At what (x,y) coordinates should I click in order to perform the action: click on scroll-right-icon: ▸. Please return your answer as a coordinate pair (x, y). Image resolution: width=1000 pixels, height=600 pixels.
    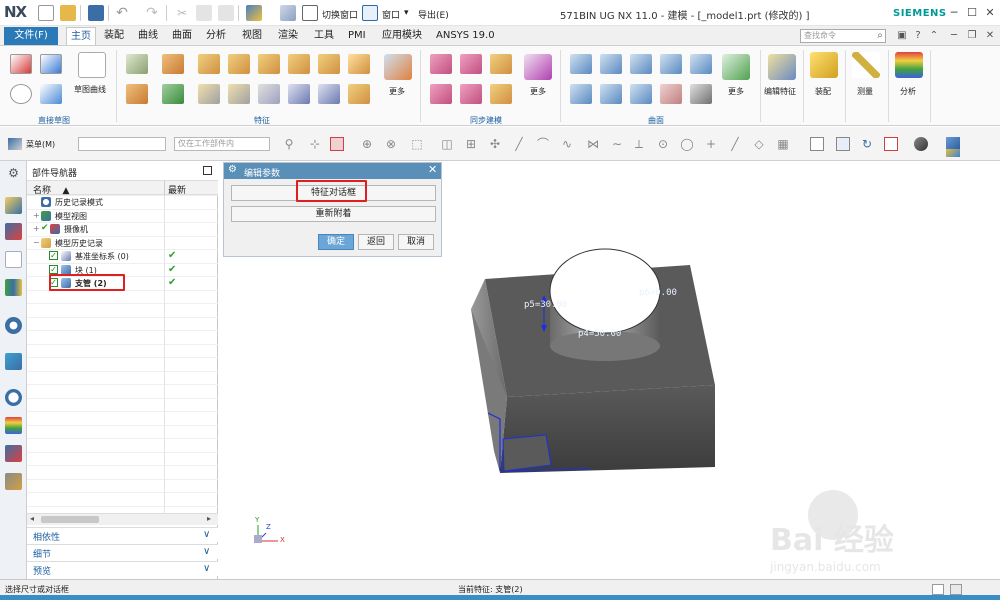
    Looking at the image, I should click on (209, 518).